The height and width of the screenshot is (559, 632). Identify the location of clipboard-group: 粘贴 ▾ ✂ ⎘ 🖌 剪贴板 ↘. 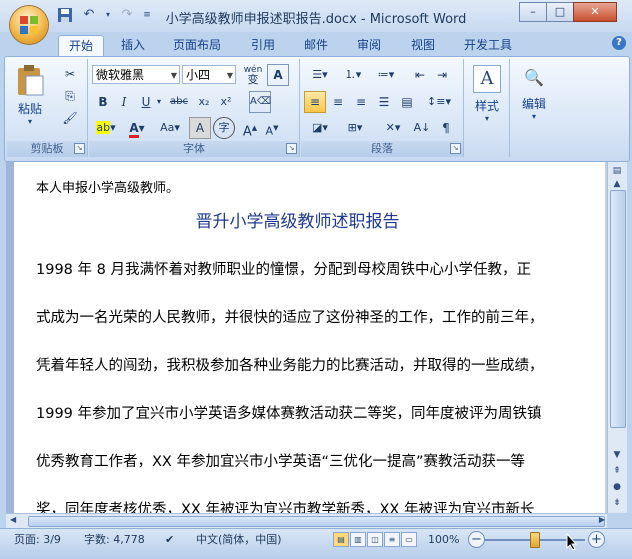
(47, 108).